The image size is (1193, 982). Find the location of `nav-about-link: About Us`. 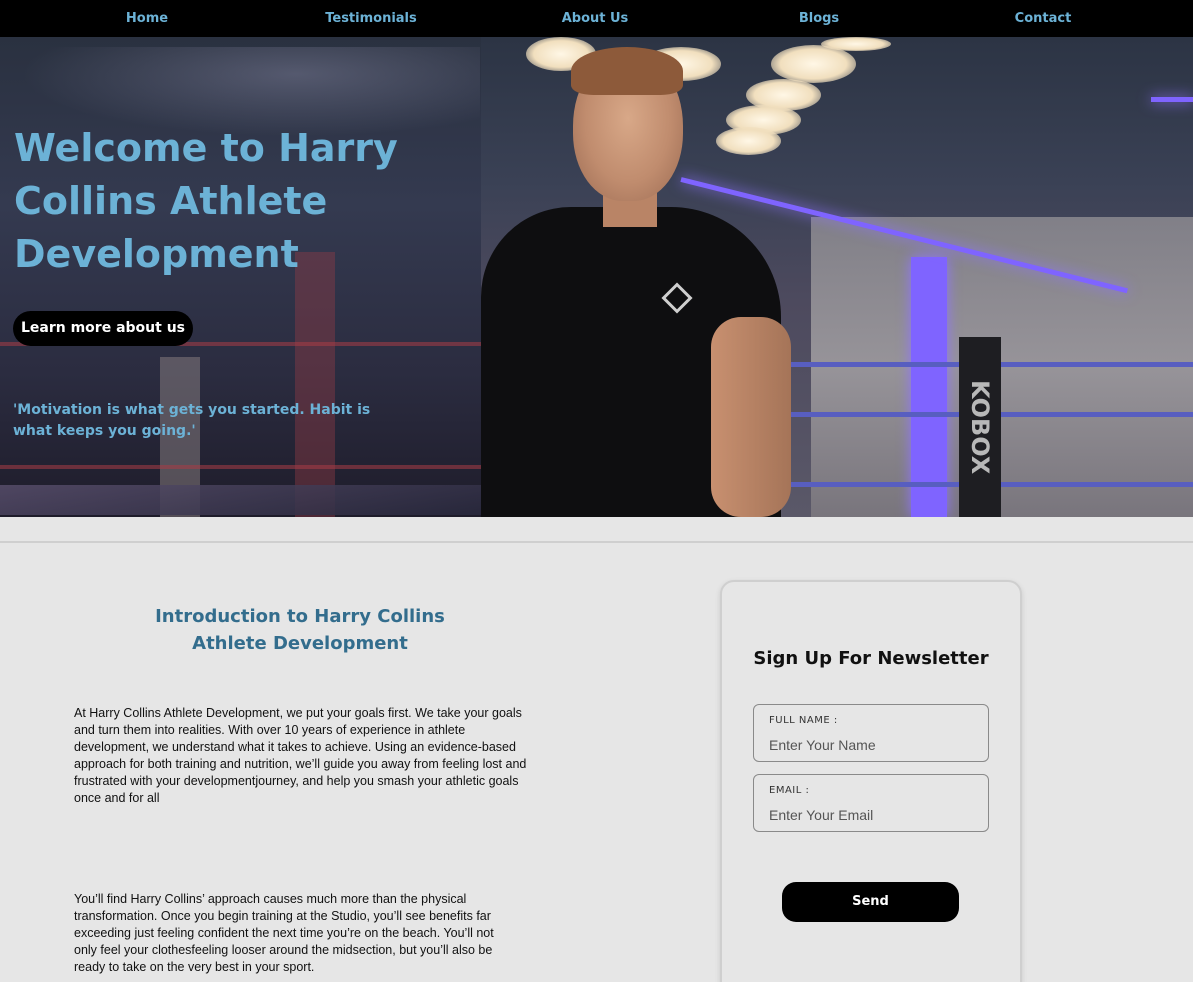

nav-about-link: About Us is located at coordinates (595, 18).